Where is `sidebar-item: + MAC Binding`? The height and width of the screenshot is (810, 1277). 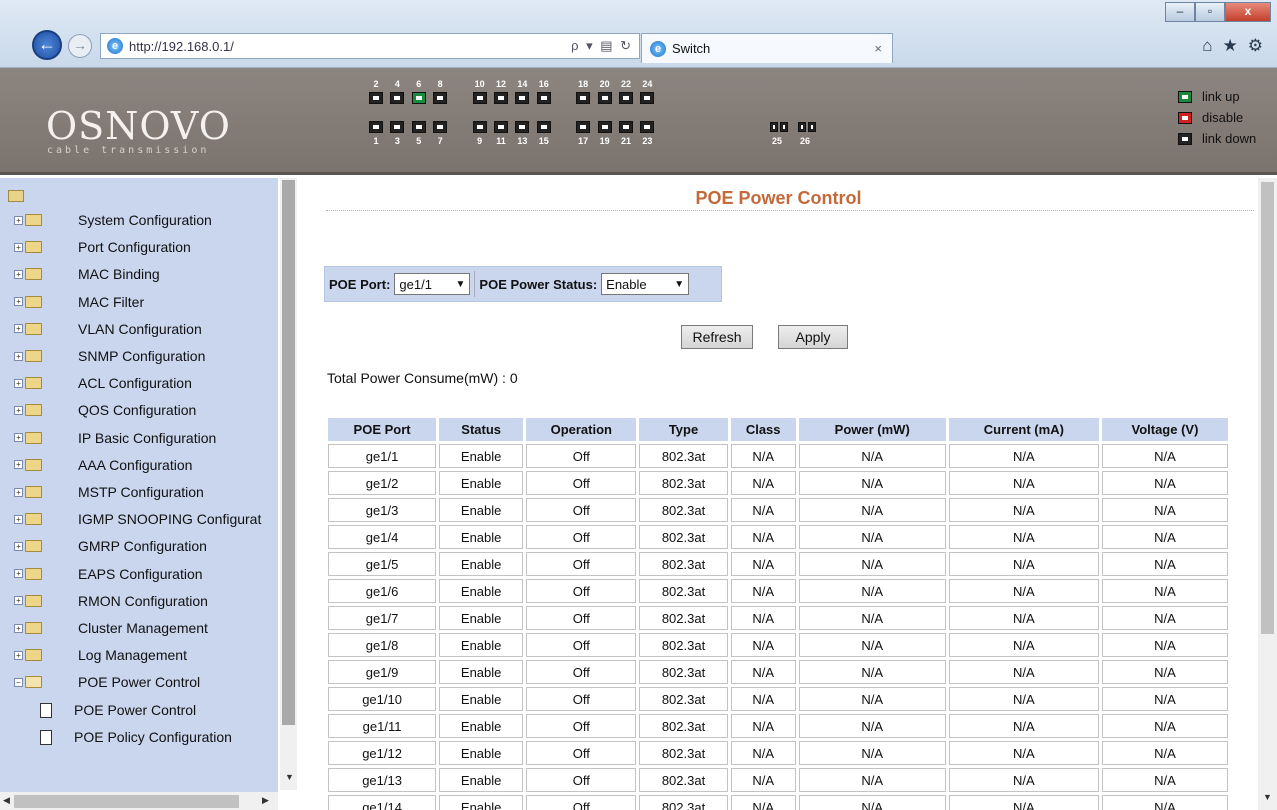
sidebar-item: + MAC Binding is located at coordinates (87, 274).